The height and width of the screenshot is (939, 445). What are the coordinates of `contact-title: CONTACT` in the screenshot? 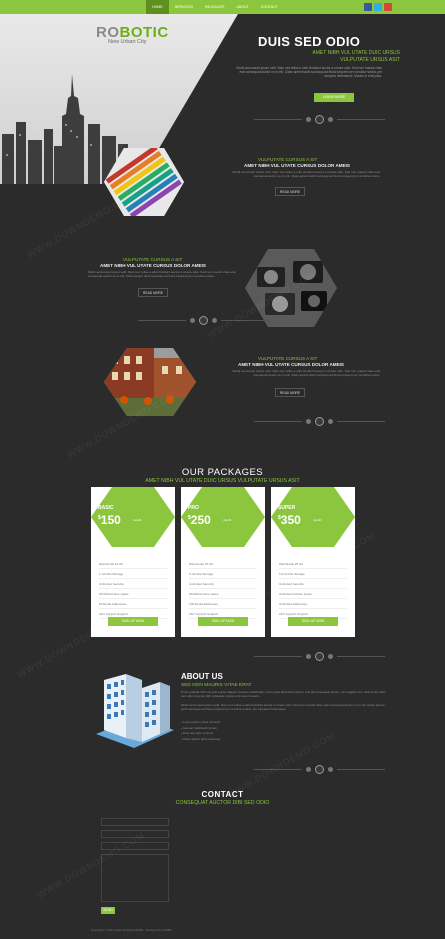 It's located at (222, 794).